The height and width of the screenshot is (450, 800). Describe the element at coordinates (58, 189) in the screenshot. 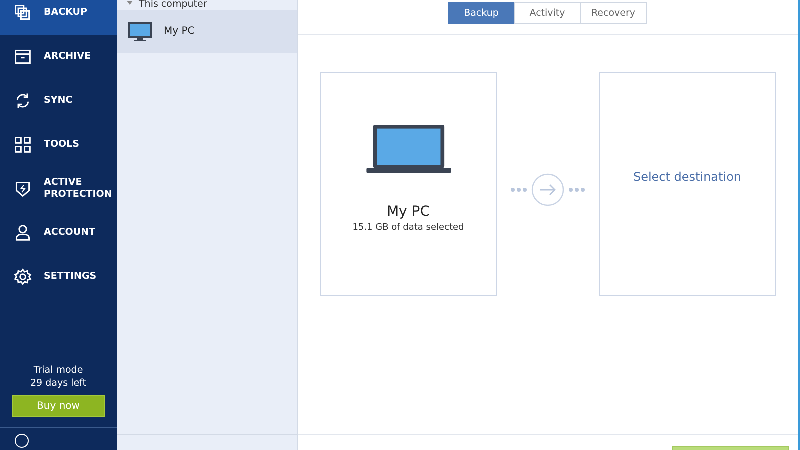

I see `nav-item: ACTIVE PROTECTION` at that location.